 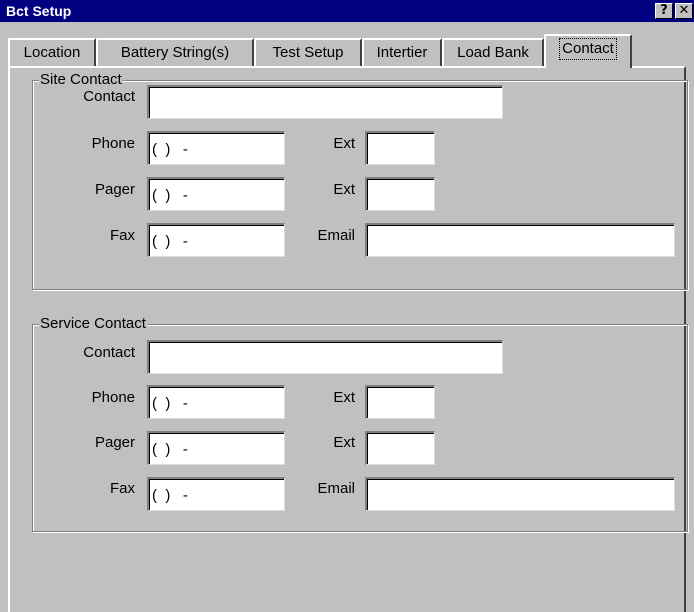 I want to click on site-phone-label: Phone, so click(x=113, y=143).